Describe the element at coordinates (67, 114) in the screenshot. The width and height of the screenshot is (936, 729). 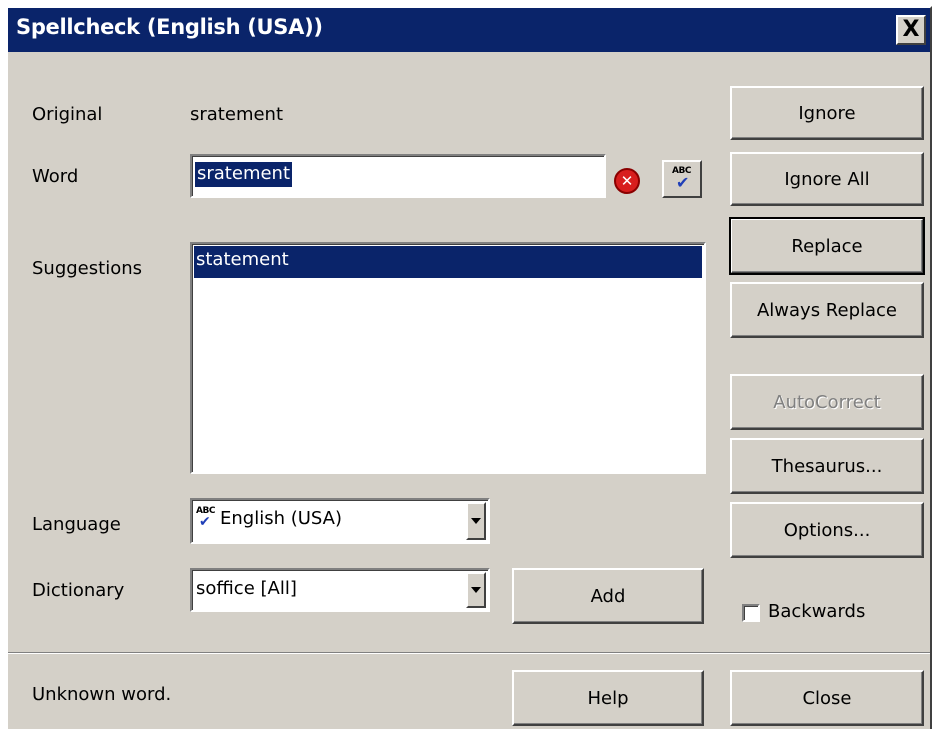
I see `original-label: Original` at that location.